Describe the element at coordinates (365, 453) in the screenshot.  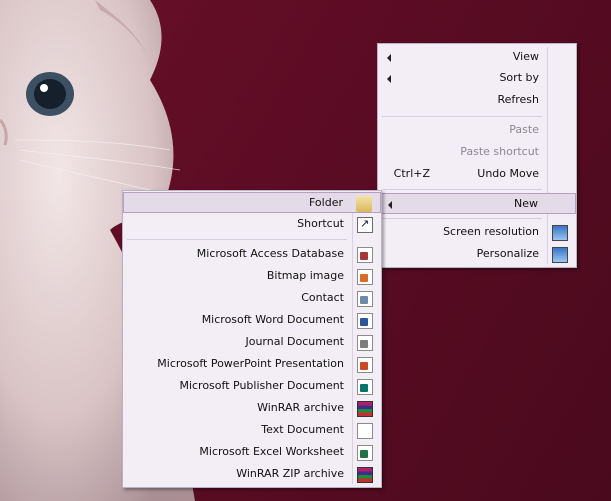
I see `excel-icon` at that location.